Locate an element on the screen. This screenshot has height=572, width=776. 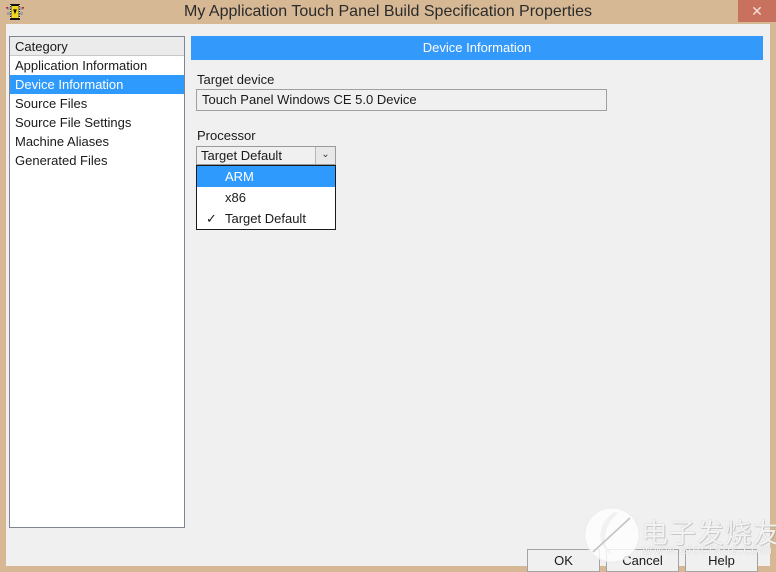
category-item-source-file-settings: Source File Settings is located at coordinates (97, 122).